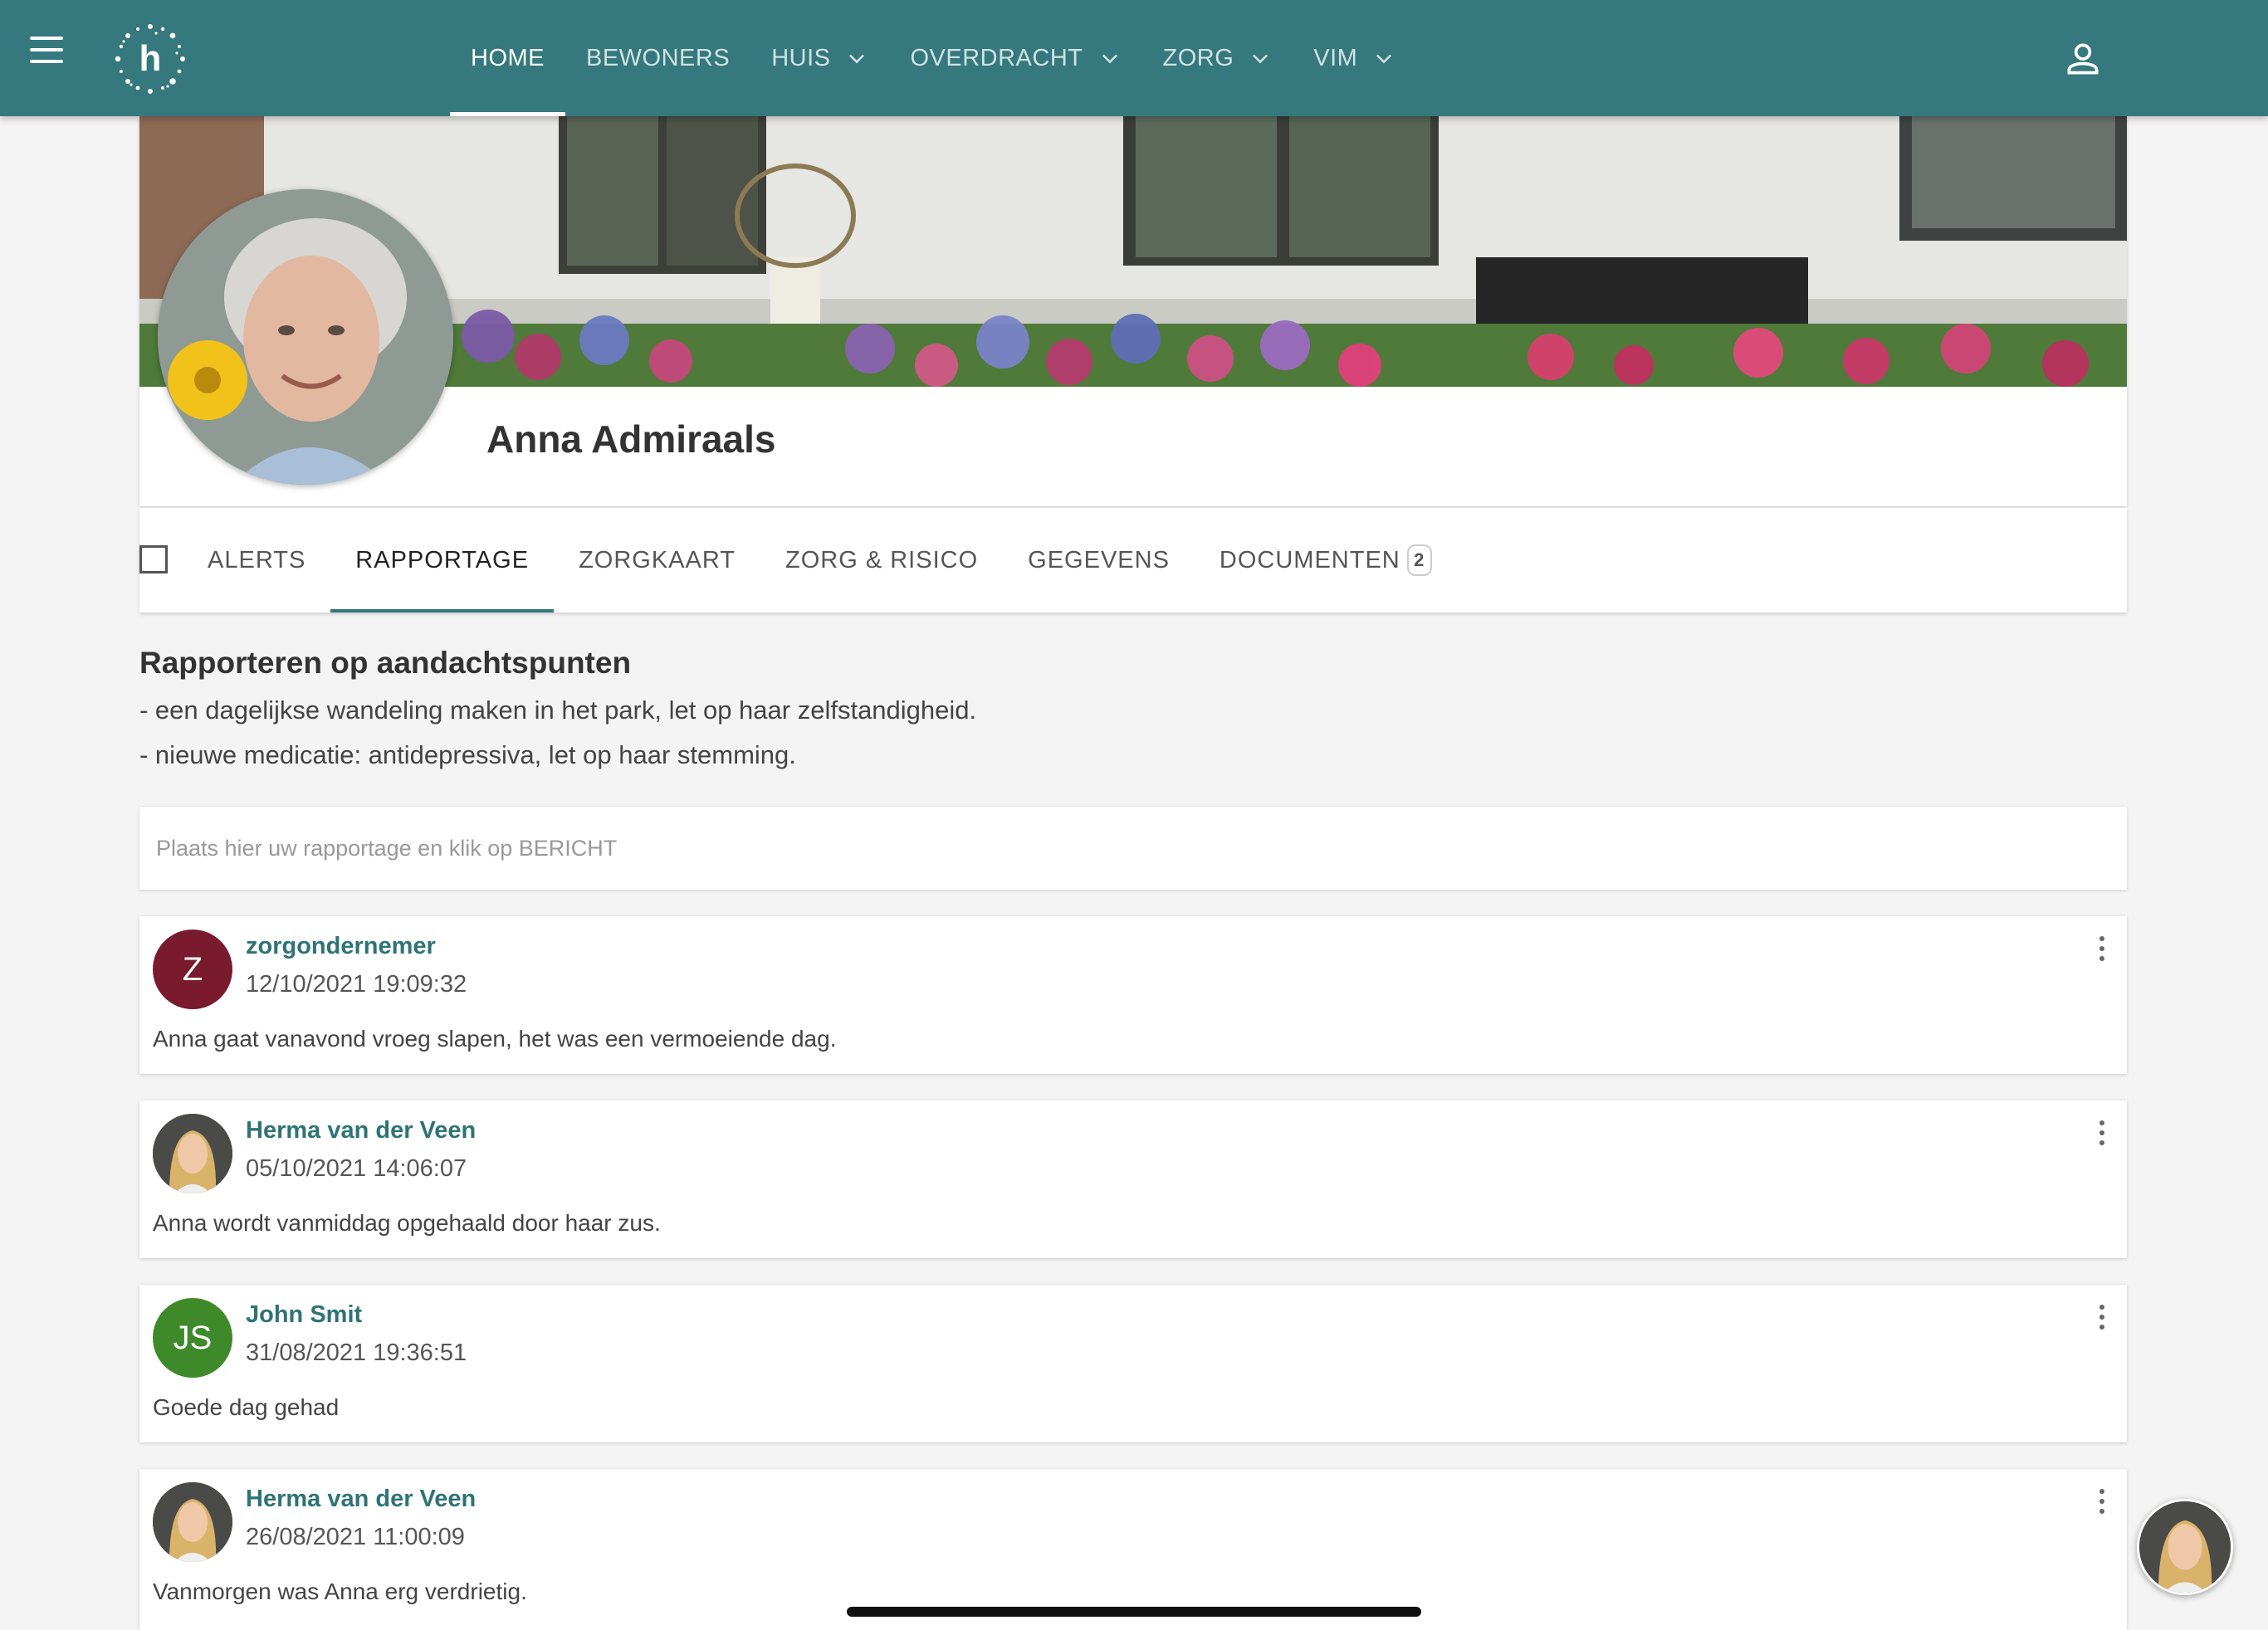  I want to click on resident-avatar, so click(305, 337).